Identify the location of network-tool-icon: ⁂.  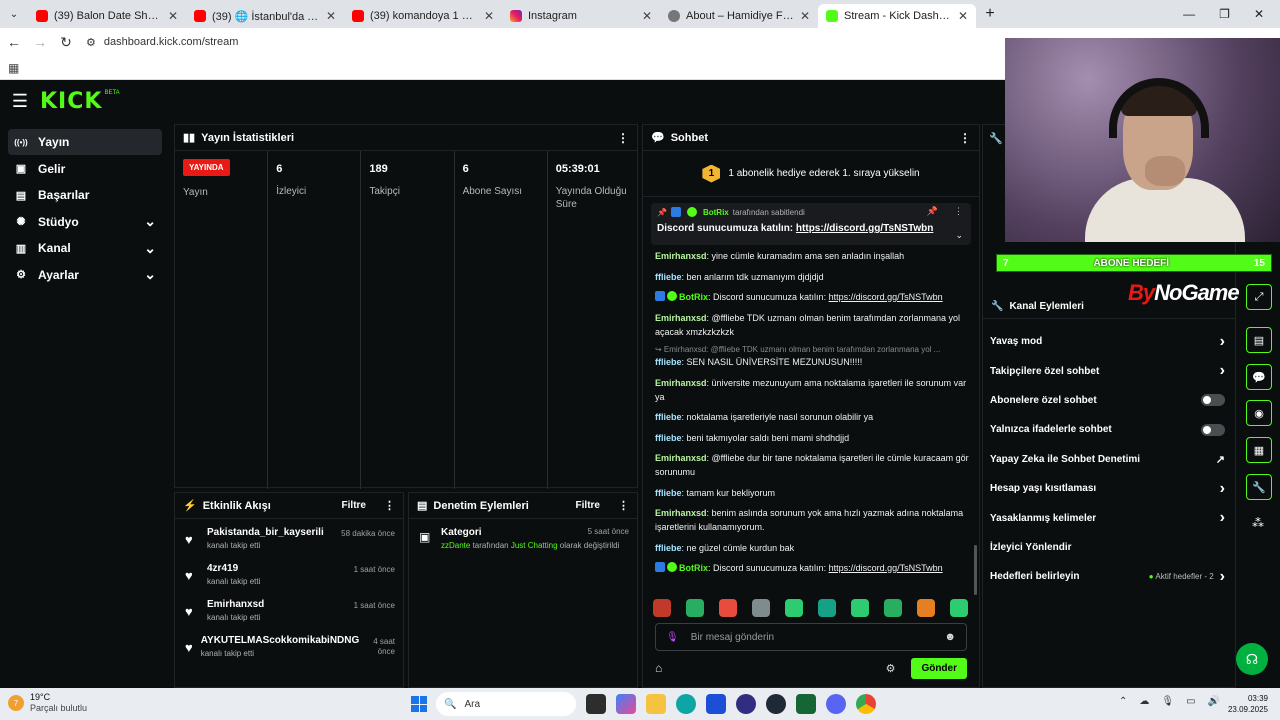
(1258, 523).